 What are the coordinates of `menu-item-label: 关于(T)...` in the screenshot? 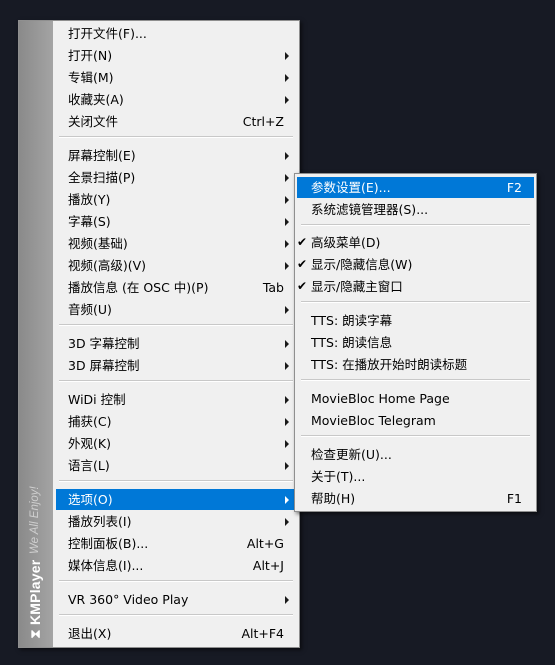 It's located at (338, 476).